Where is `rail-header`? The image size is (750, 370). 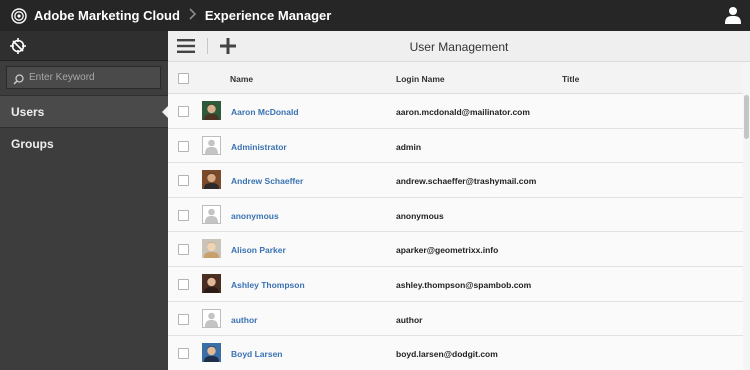 rail-header is located at coordinates (84, 46).